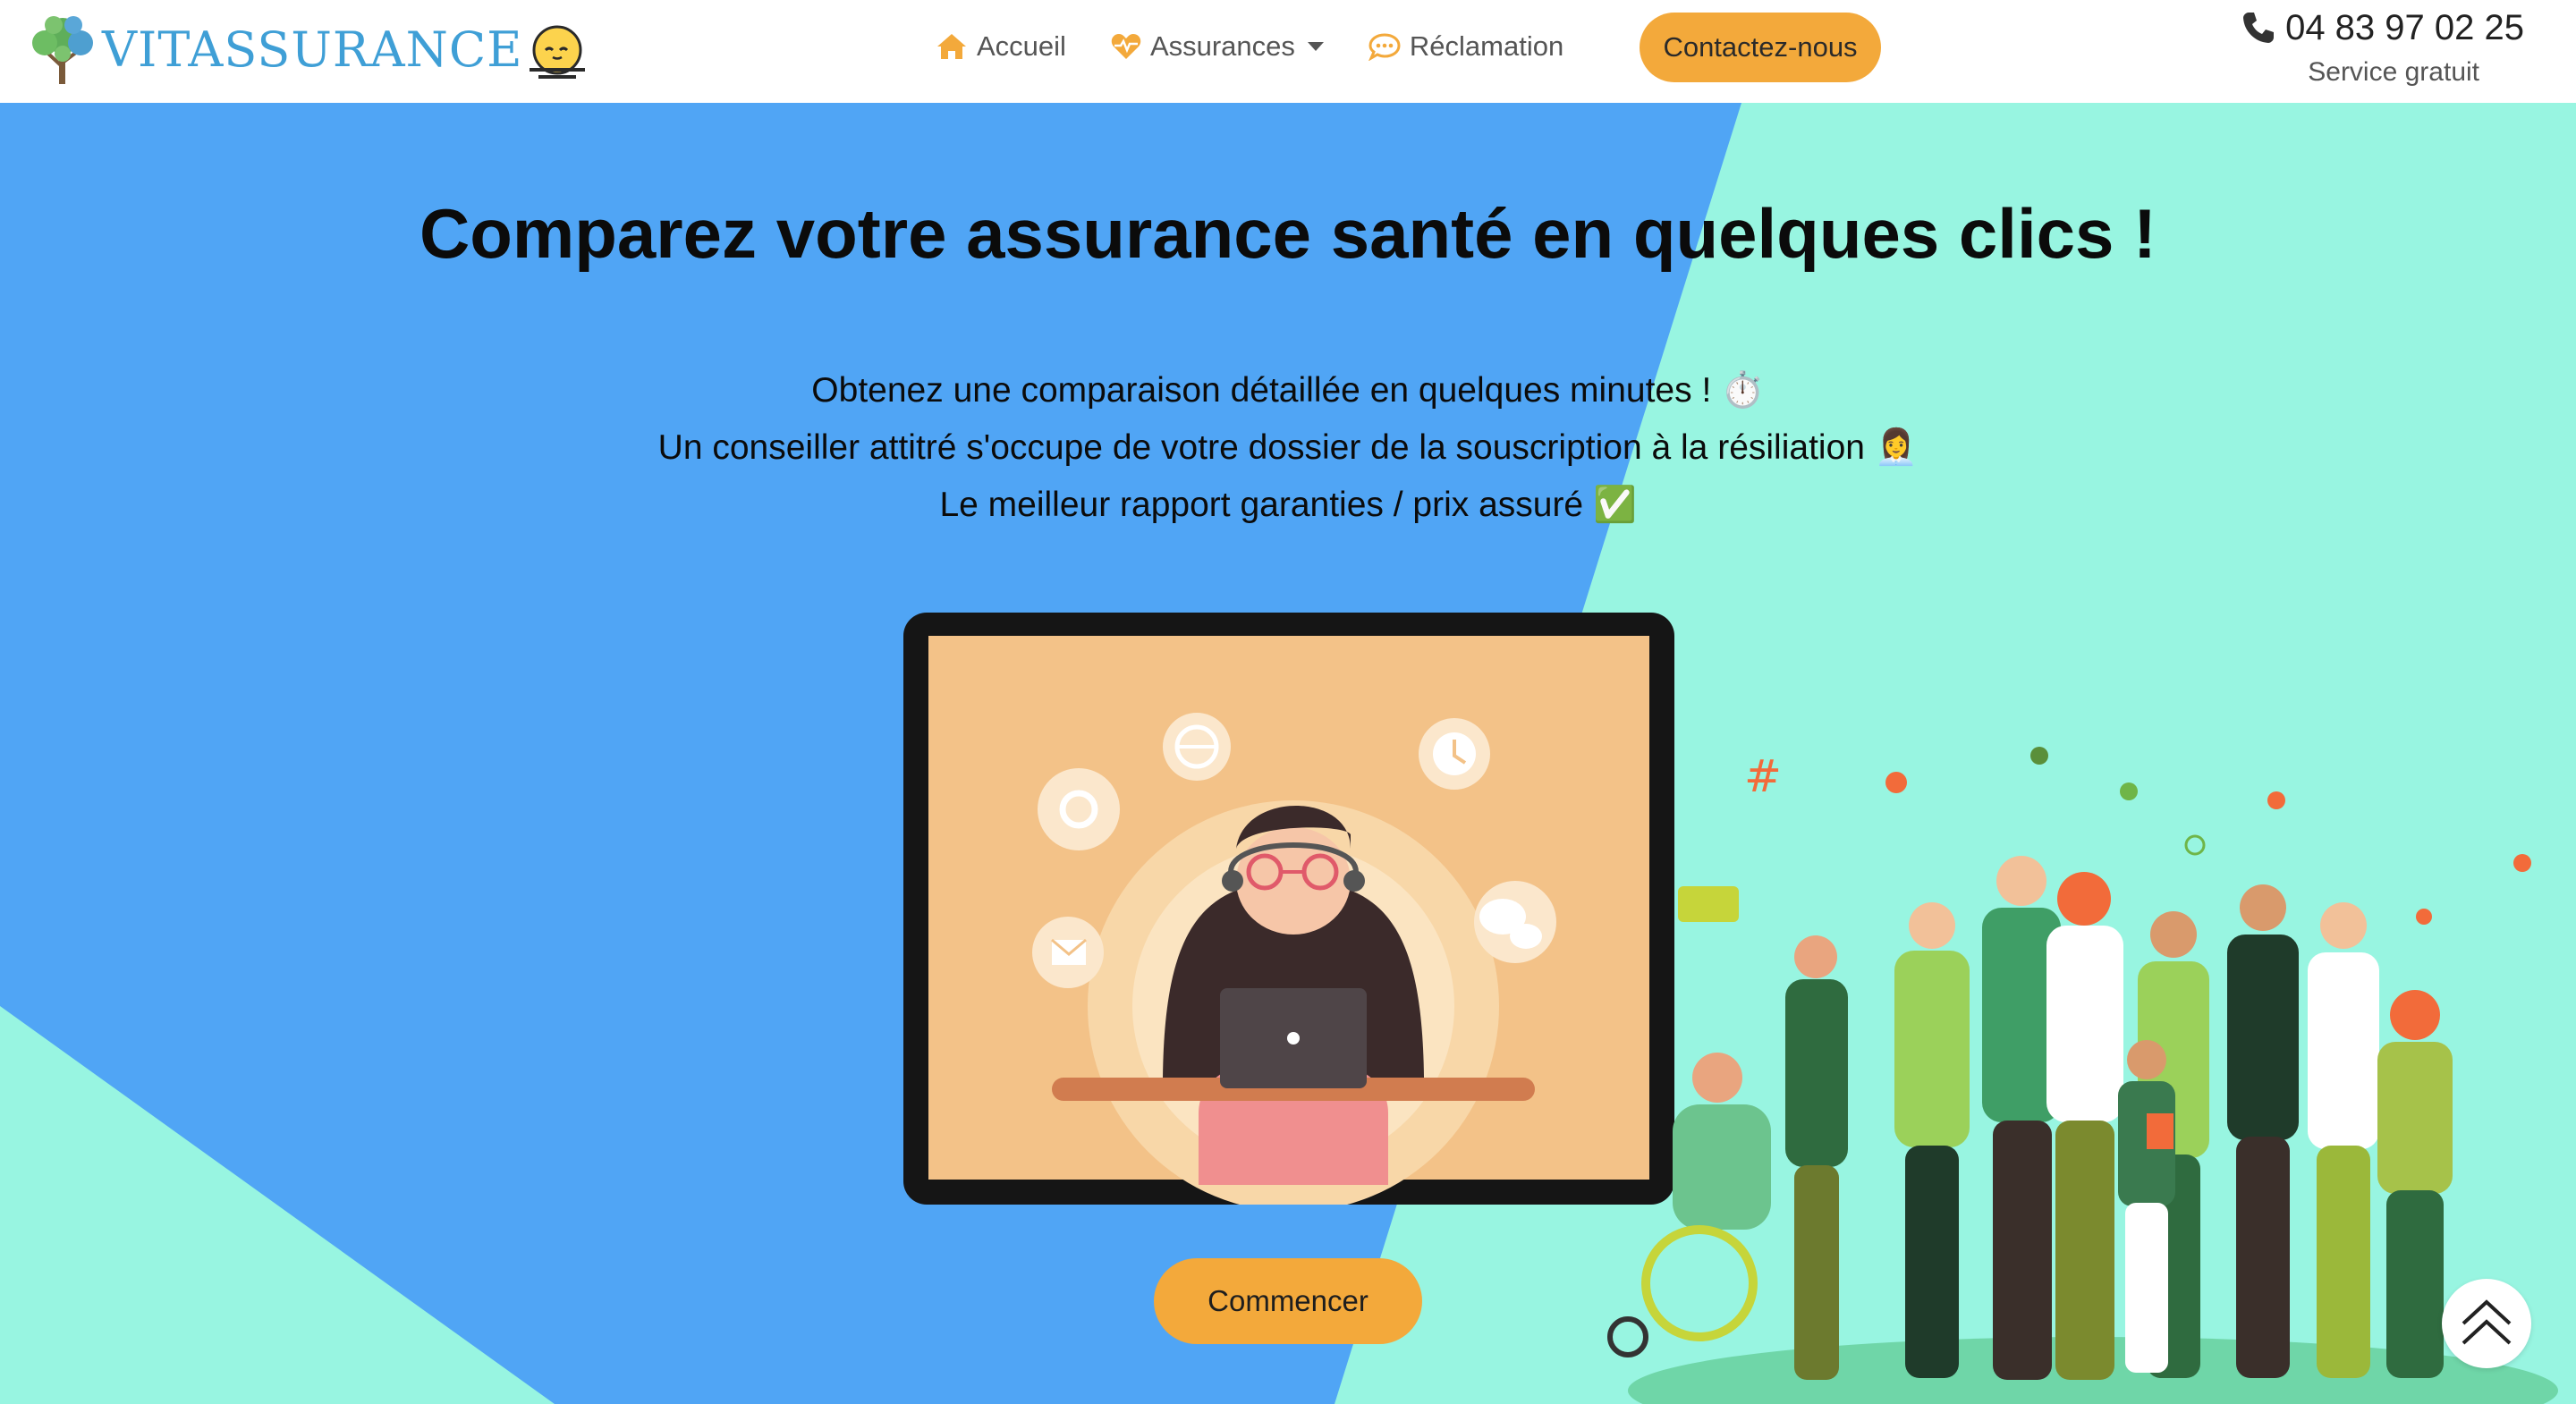 This screenshot has height=1404, width=2576. Describe the element at coordinates (2259, 28) in the screenshot. I see `phone-icon` at that location.